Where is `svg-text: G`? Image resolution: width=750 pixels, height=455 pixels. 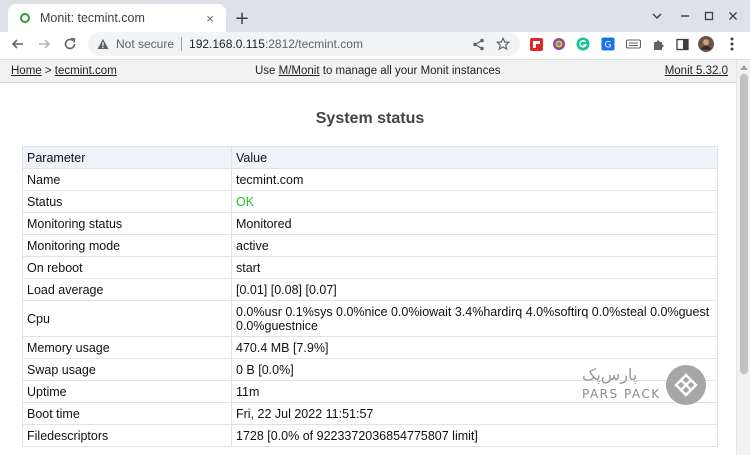 svg-text: G is located at coordinates (608, 46).